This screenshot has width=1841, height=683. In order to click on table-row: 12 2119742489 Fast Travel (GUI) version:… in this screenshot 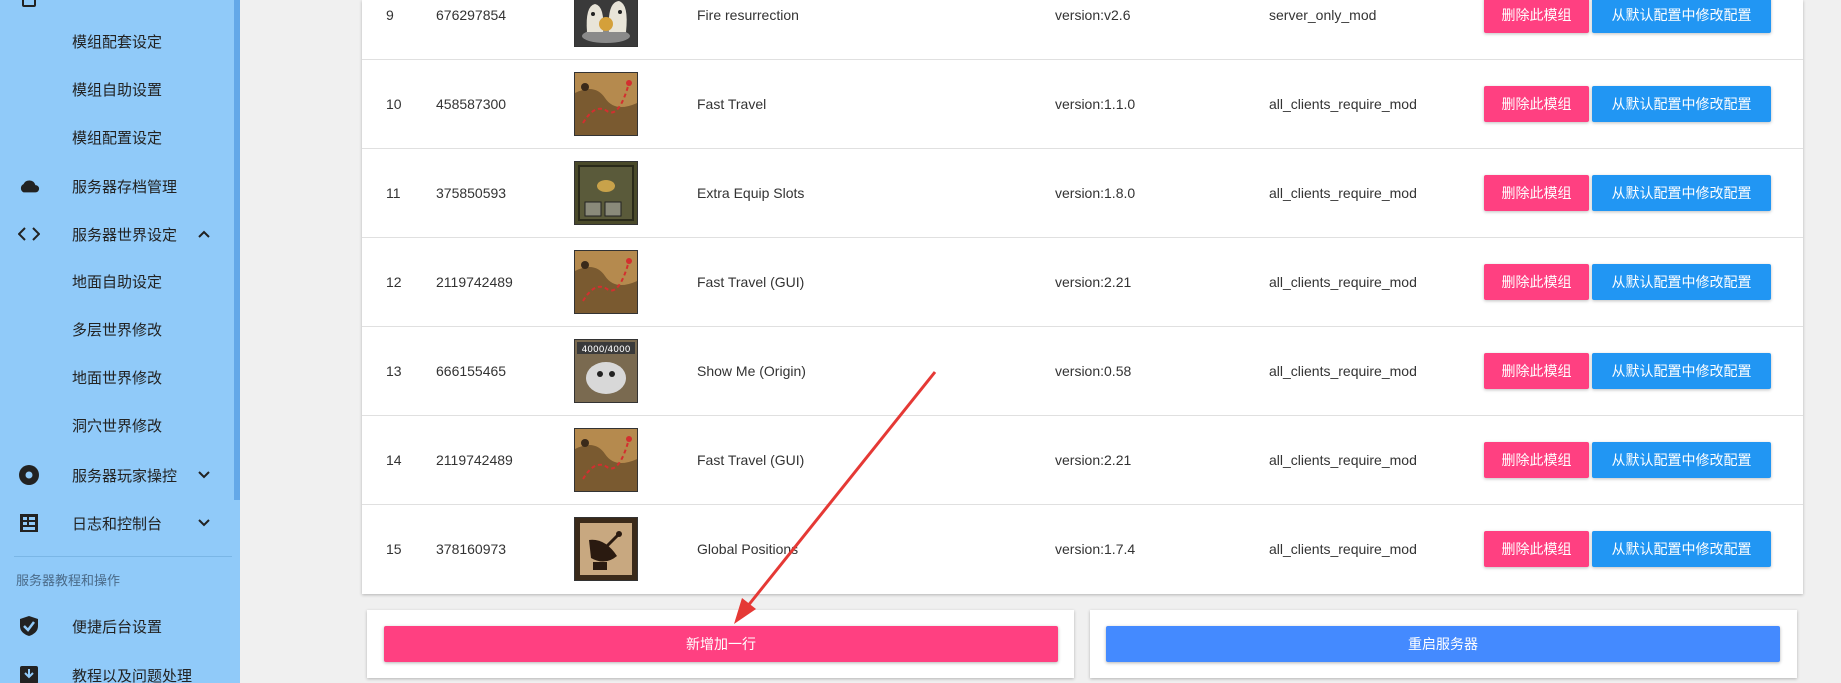, I will do `click(1082, 282)`.